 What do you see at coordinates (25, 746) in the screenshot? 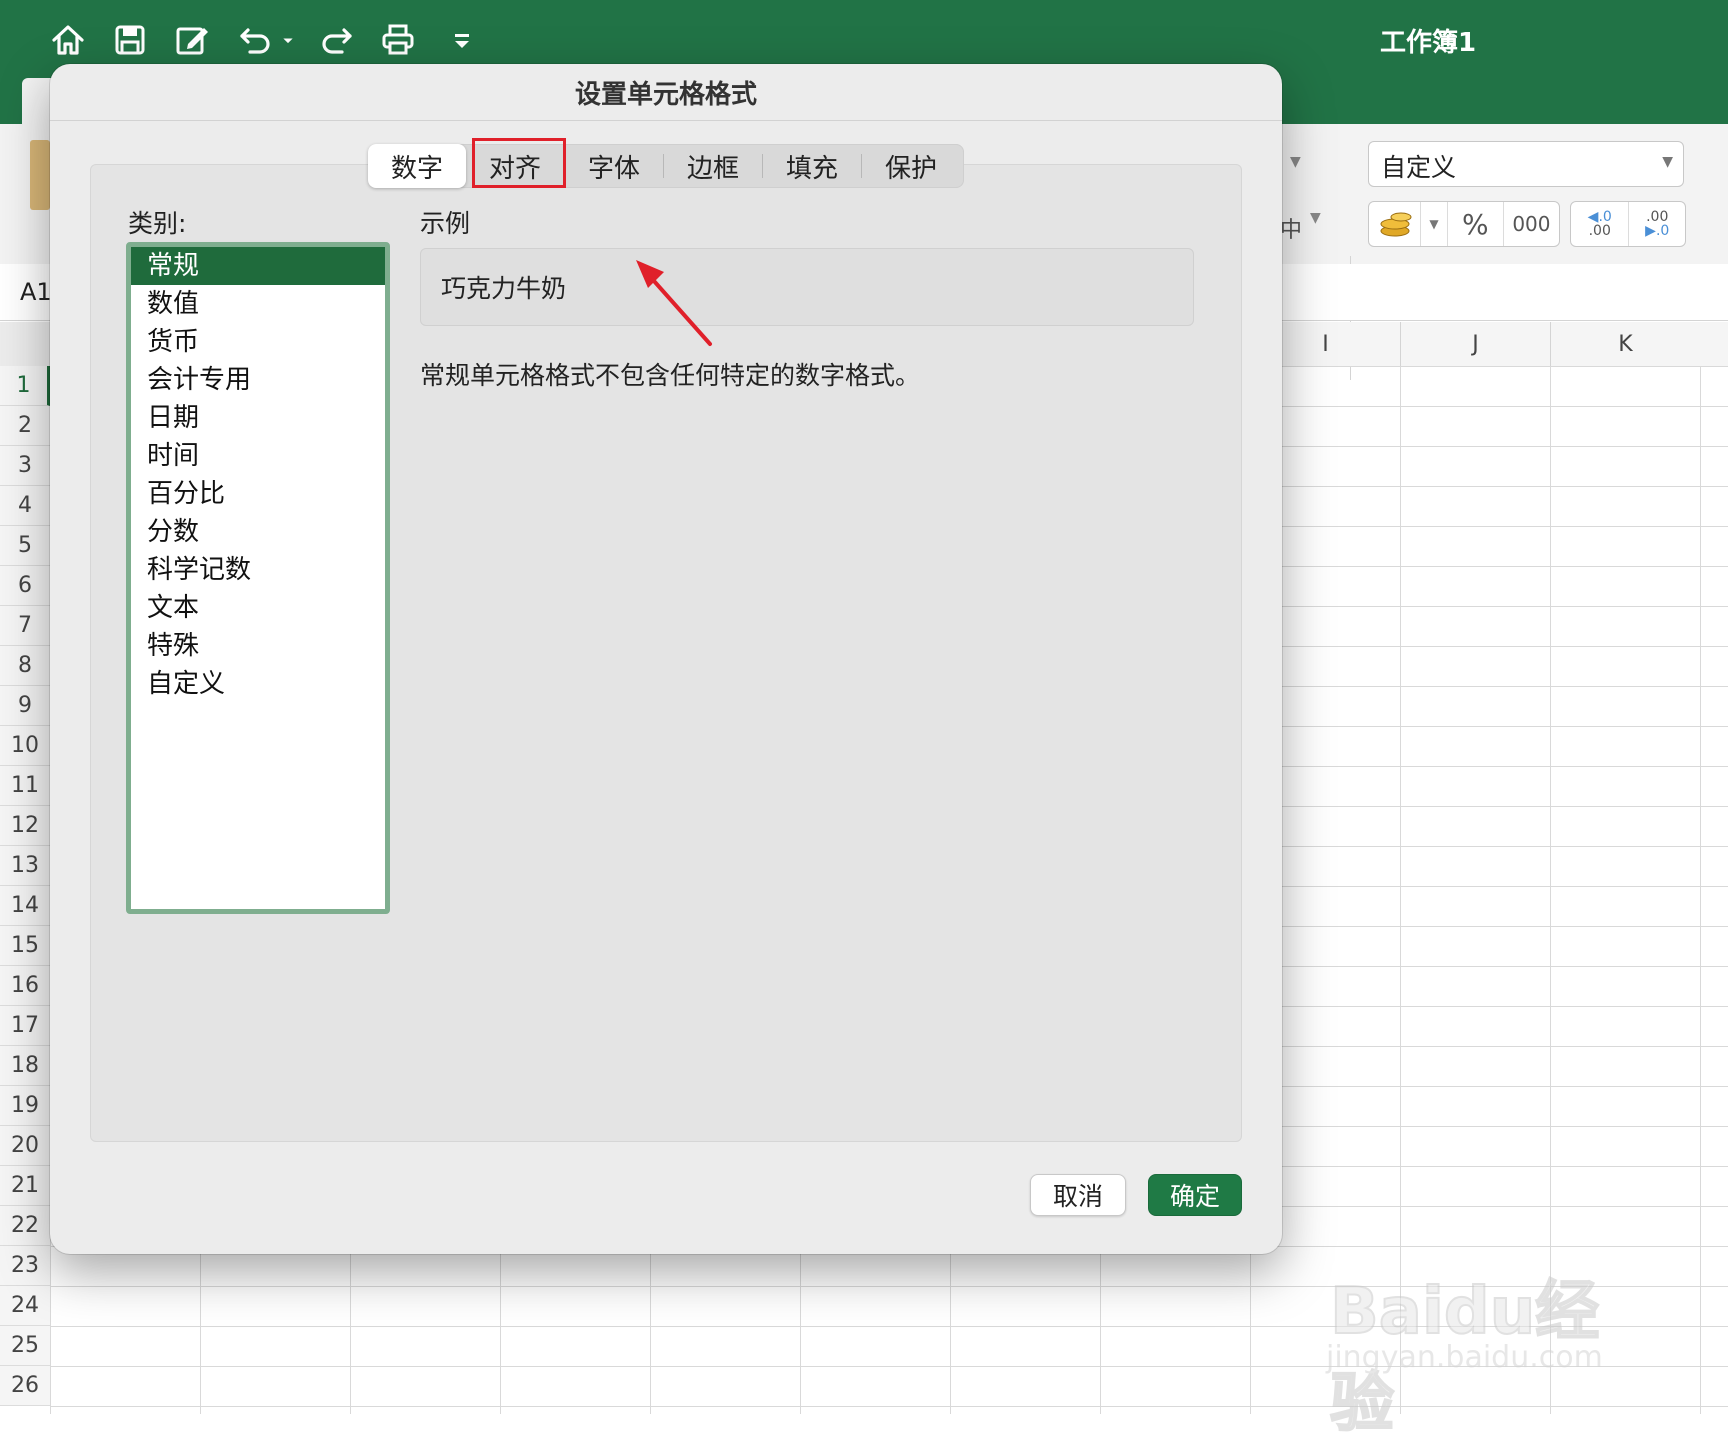
I see `row-header: 10` at bounding box center [25, 746].